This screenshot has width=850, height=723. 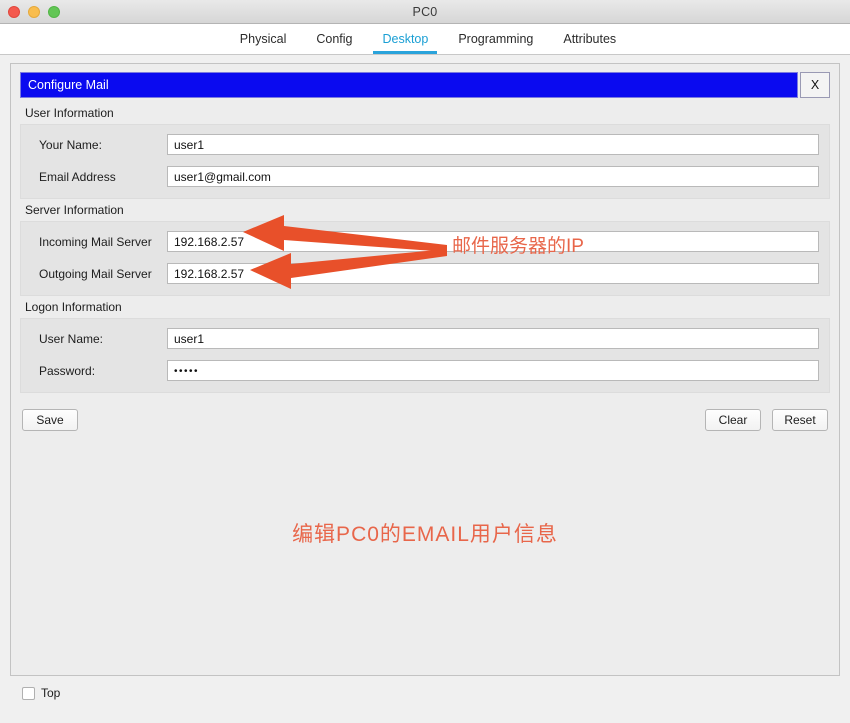 What do you see at coordinates (28, 693) in the screenshot?
I see `top-checkbox` at bounding box center [28, 693].